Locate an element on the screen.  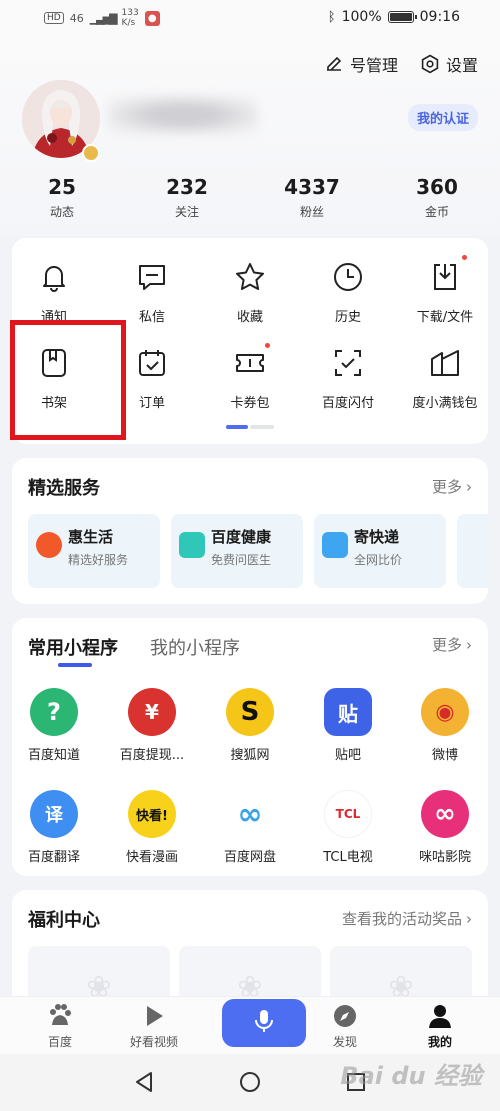
hd-icon: HD is located at coordinates (54, 18).